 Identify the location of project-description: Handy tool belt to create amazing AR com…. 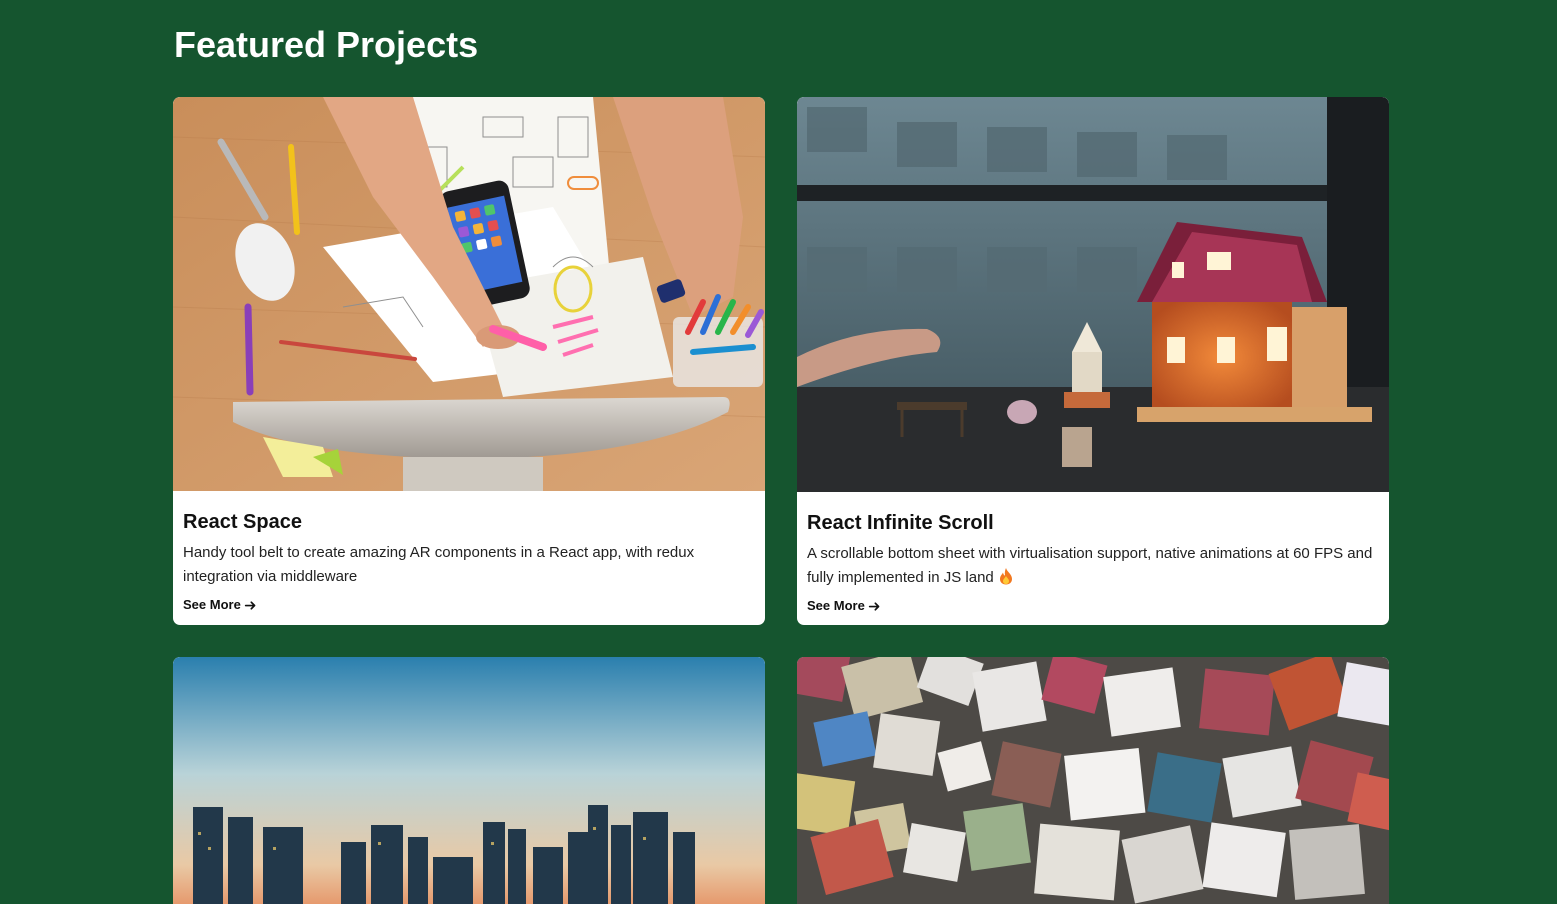
(439, 564).